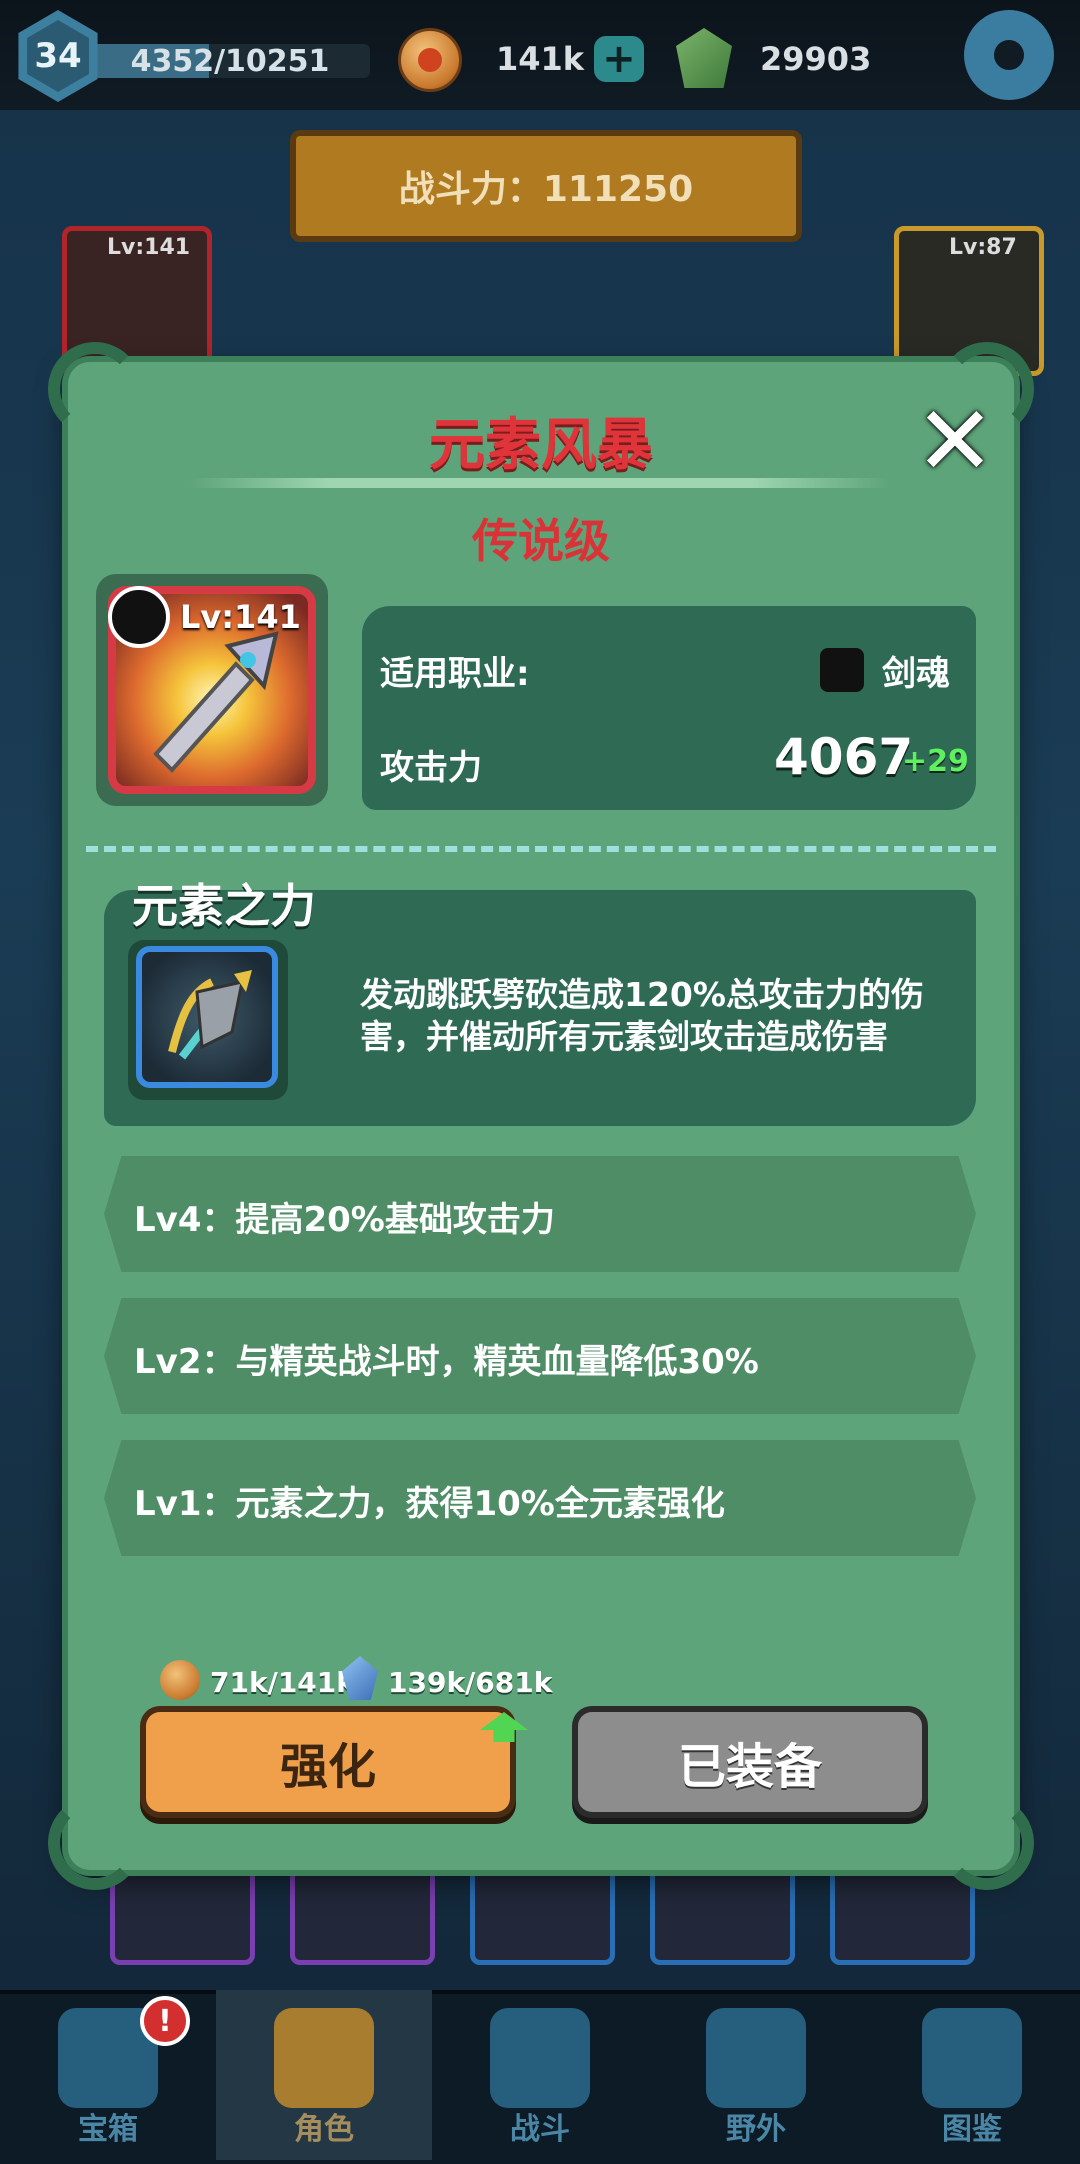 Image resolution: width=1080 pixels, height=2164 pixels. What do you see at coordinates (540, 483) in the screenshot?
I see `title-divider` at bounding box center [540, 483].